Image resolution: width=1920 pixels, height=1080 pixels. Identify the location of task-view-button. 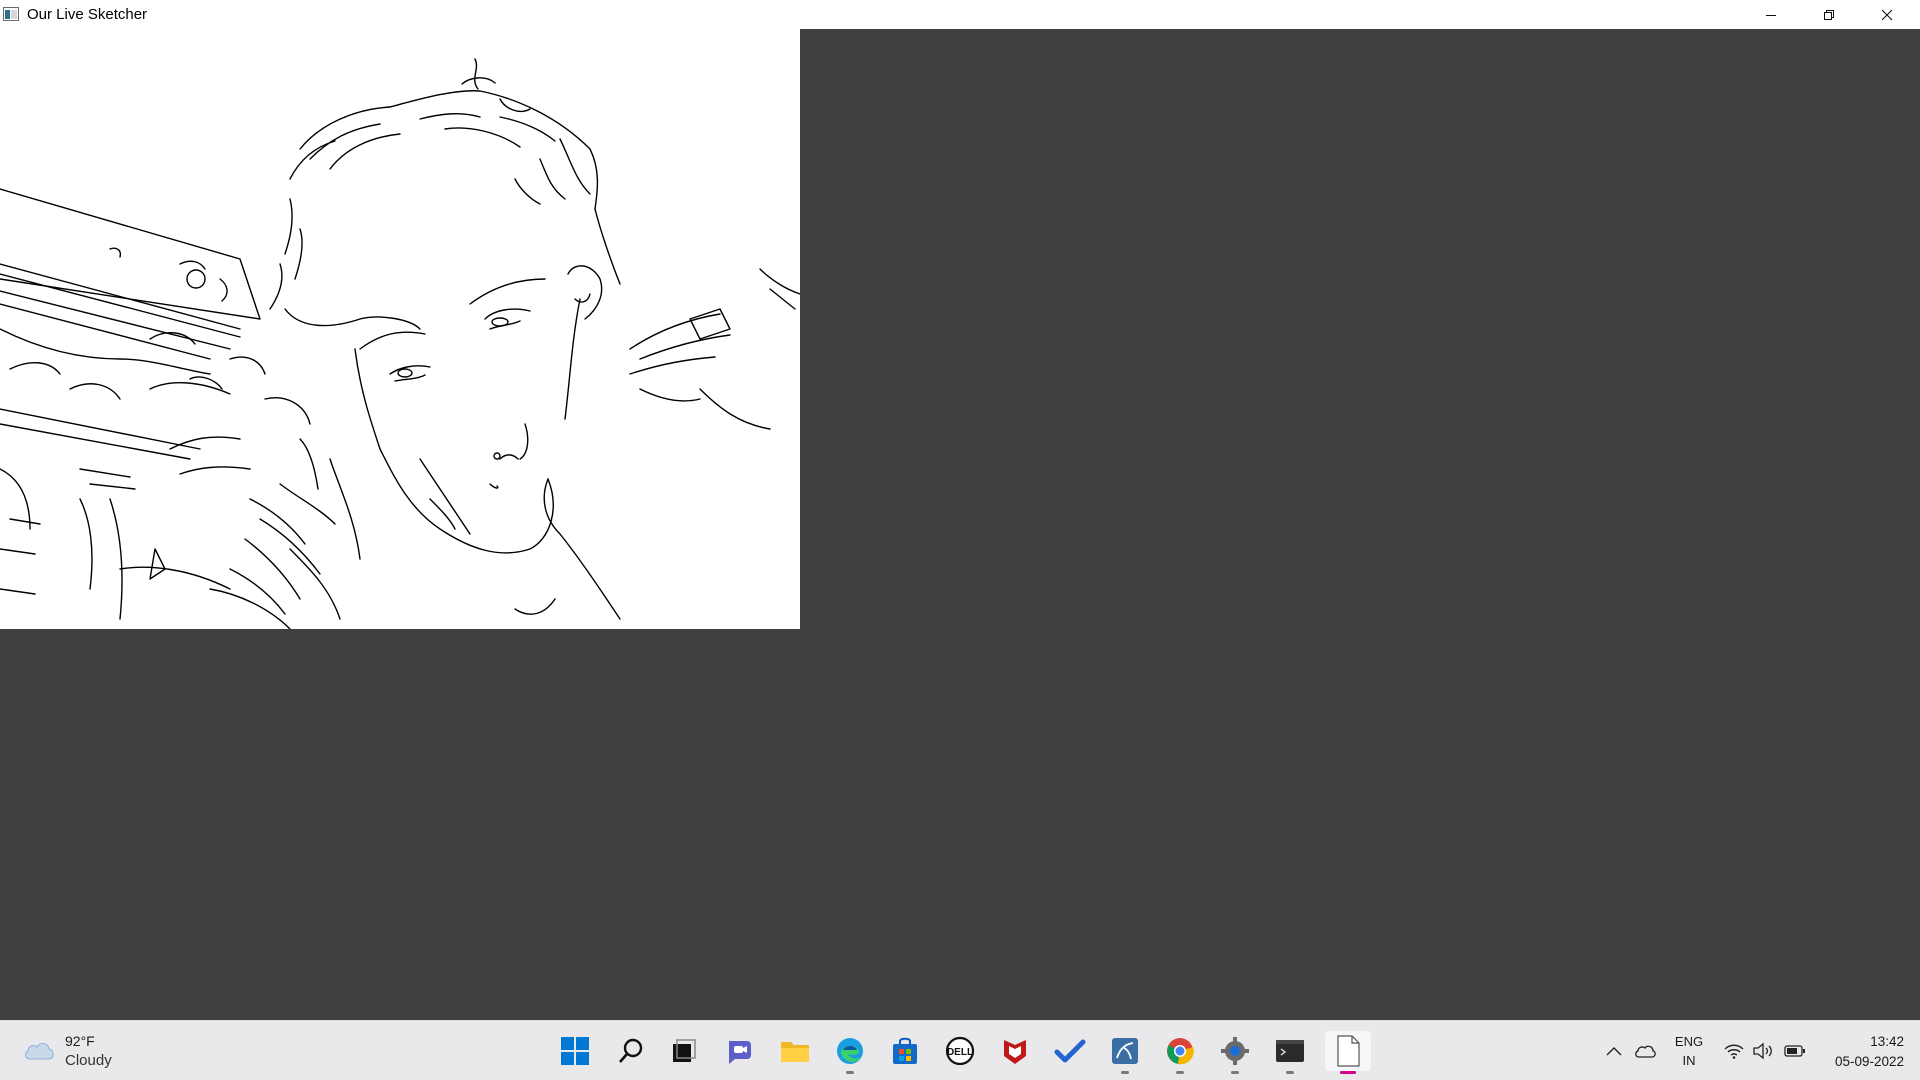
(684, 1051).